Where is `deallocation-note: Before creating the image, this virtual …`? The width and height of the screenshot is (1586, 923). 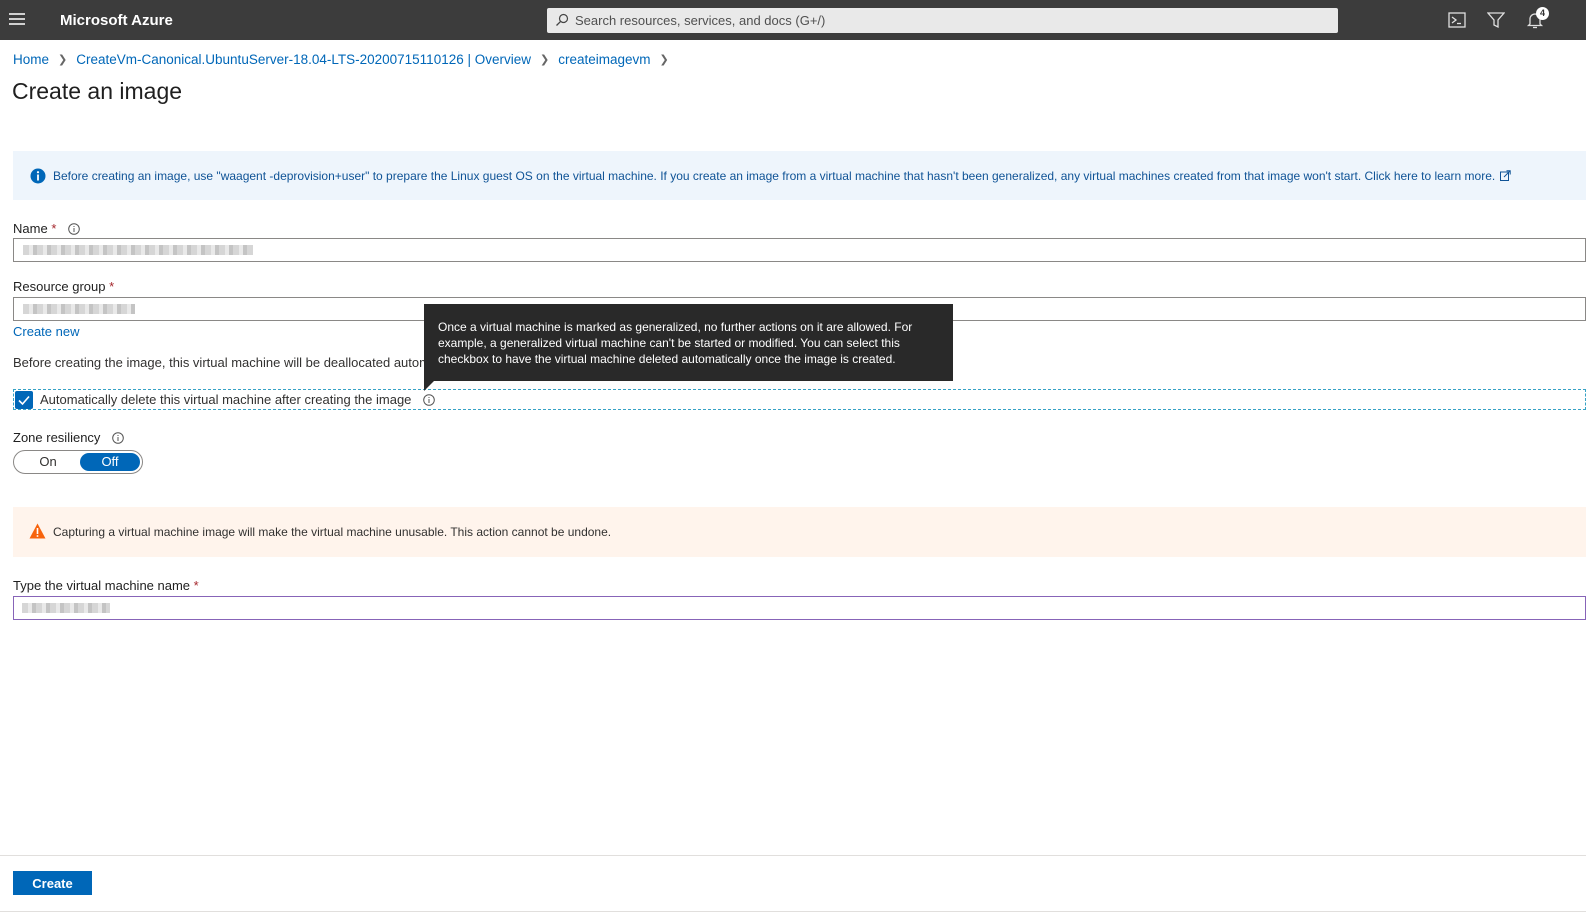
deallocation-note: Before creating the image, this virtual … is located at coordinates (219, 362).